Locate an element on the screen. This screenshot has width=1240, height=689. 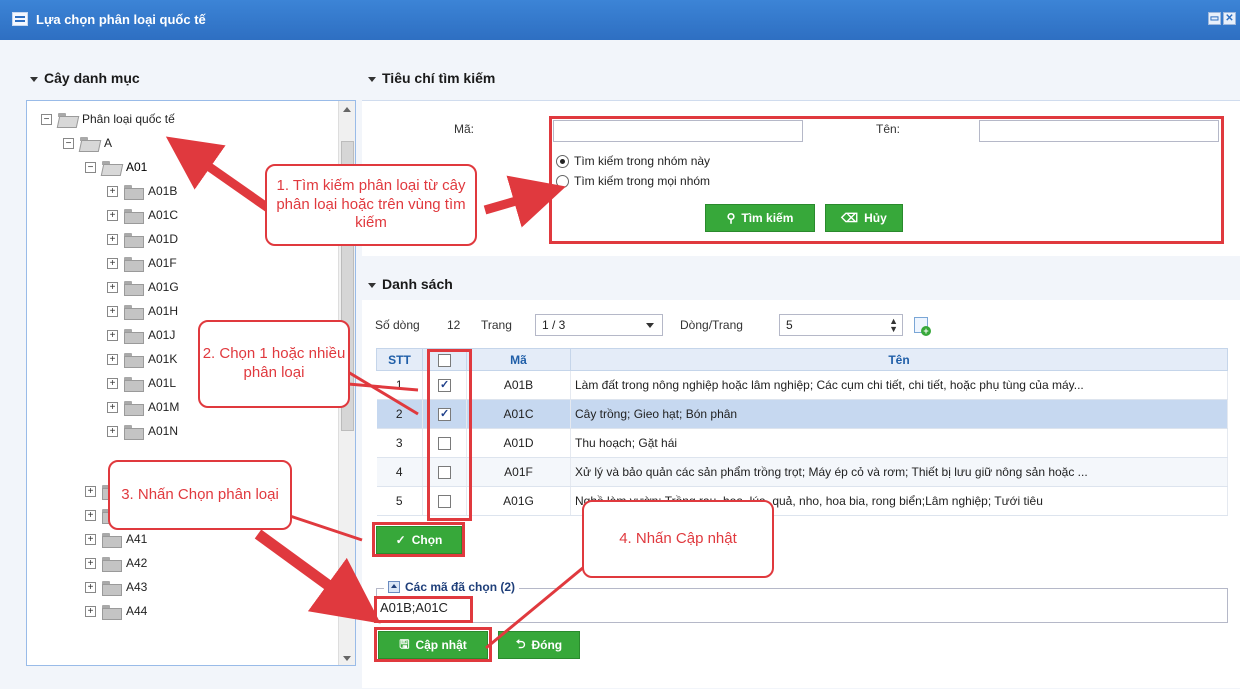
tree-node-sibling: + A42 is located at coordinates (116, 563).